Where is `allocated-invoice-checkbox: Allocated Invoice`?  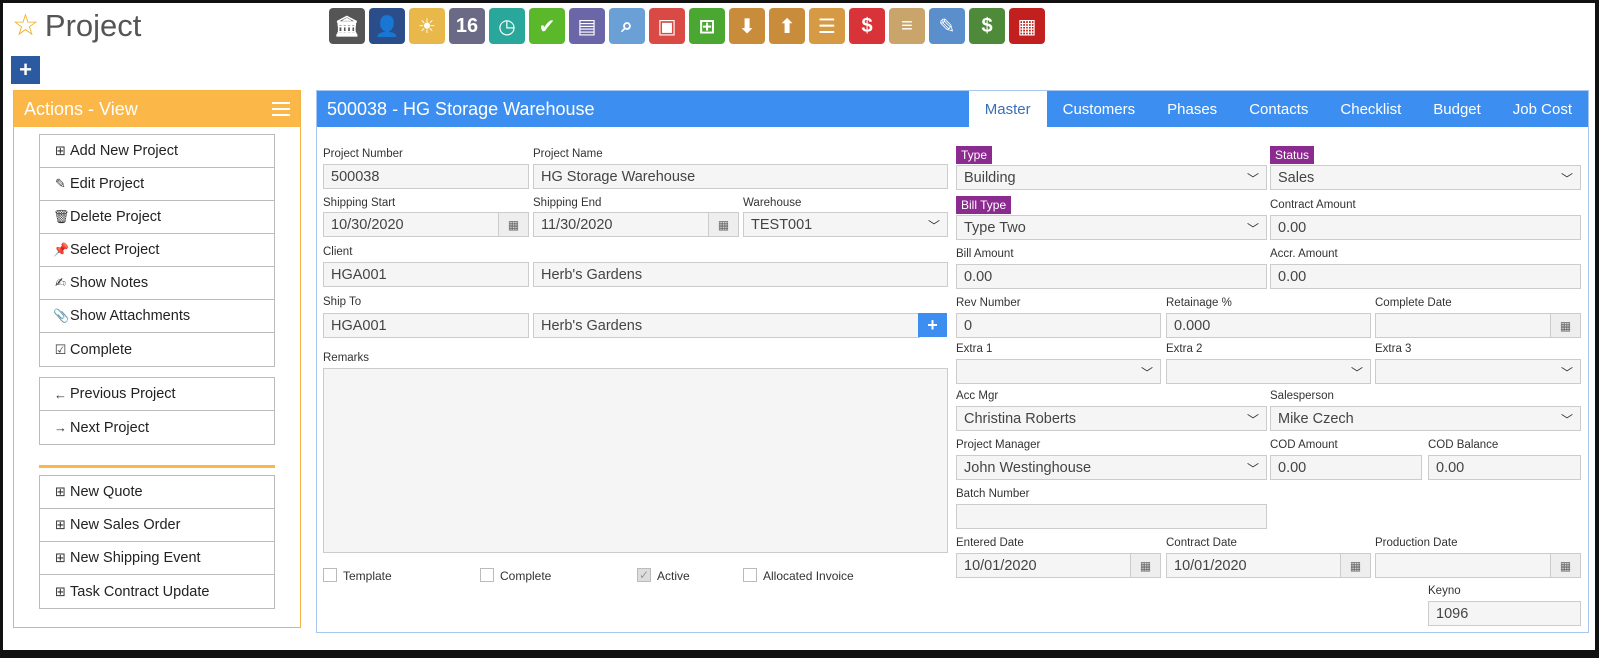 allocated-invoice-checkbox: Allocated Invoice is located at coordinates (798, 575).